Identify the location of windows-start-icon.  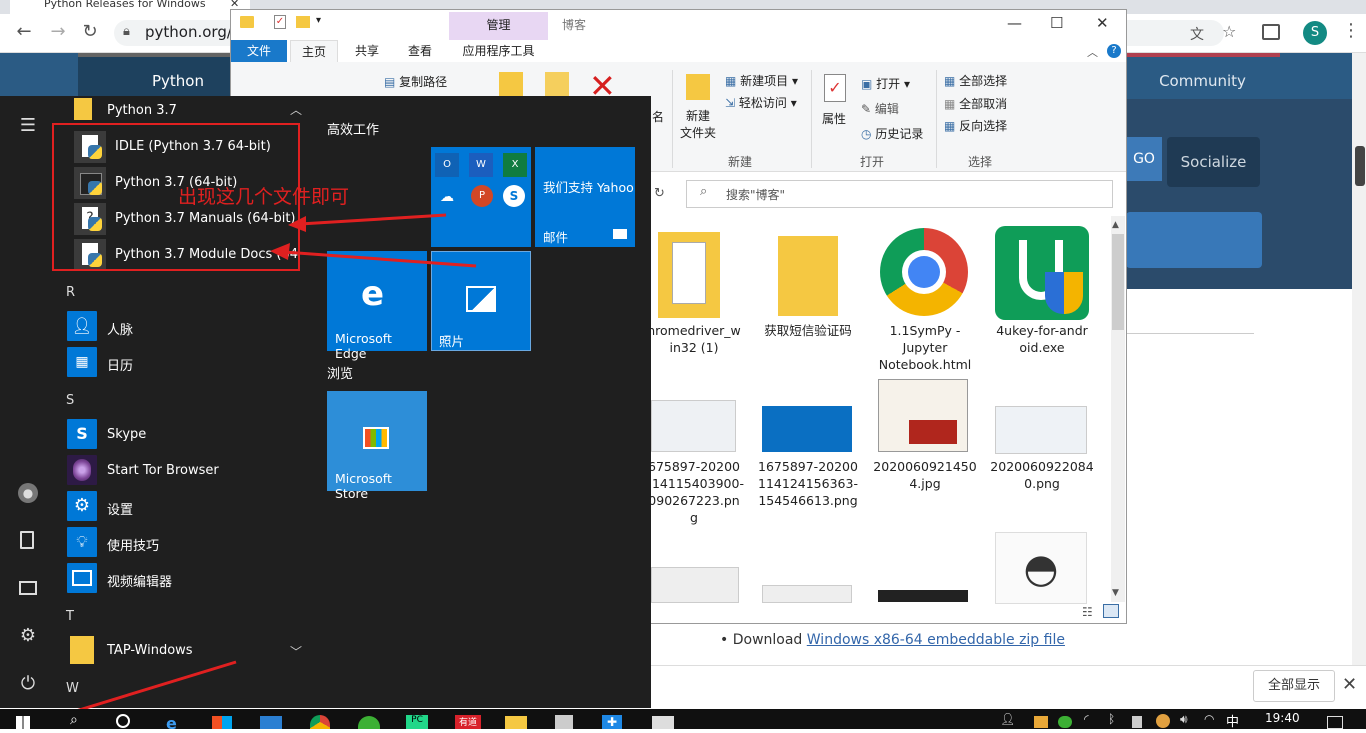
(23, 722).